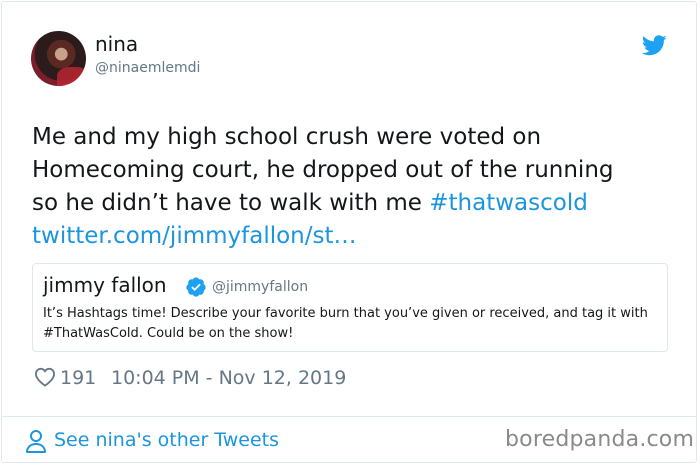 Image resolution: width=700 pixels, height=466 pixels. Describe the element at coordinates (45, 377) in the screenshot. I see `heart-icon` at that location.